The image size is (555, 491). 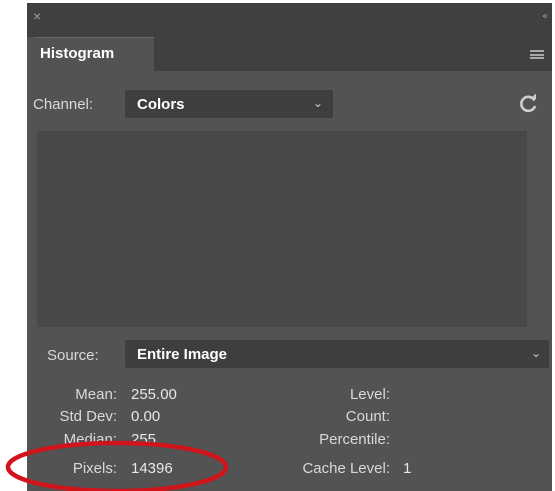 What do you see at coordinates (96, 394) in the screenshot?
I see `mean-label: Mean:` at bounding box center [96, 394].